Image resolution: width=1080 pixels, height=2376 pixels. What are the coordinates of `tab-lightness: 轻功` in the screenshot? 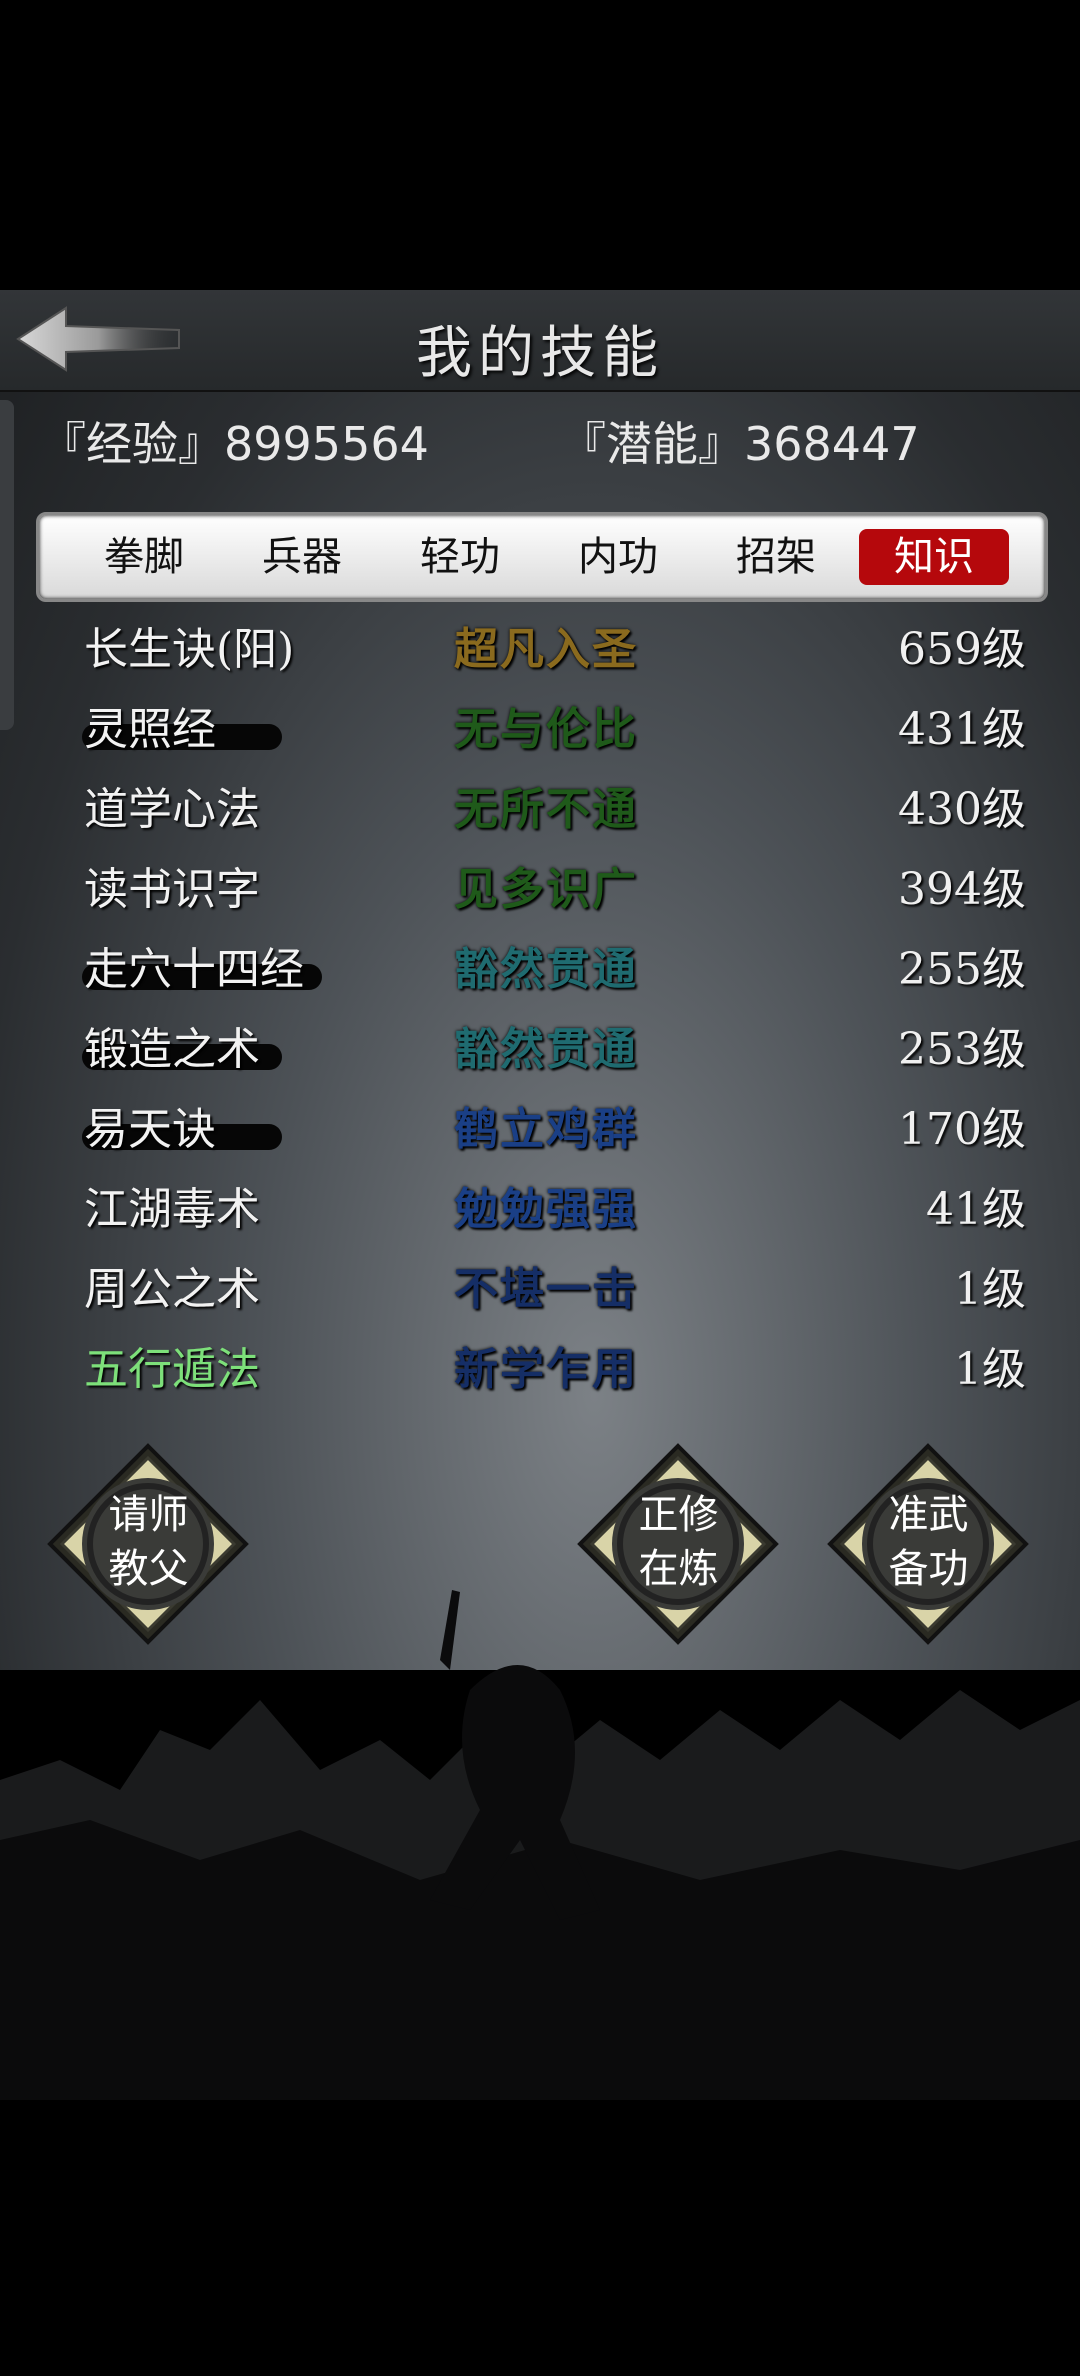 It's located at (460, 557).